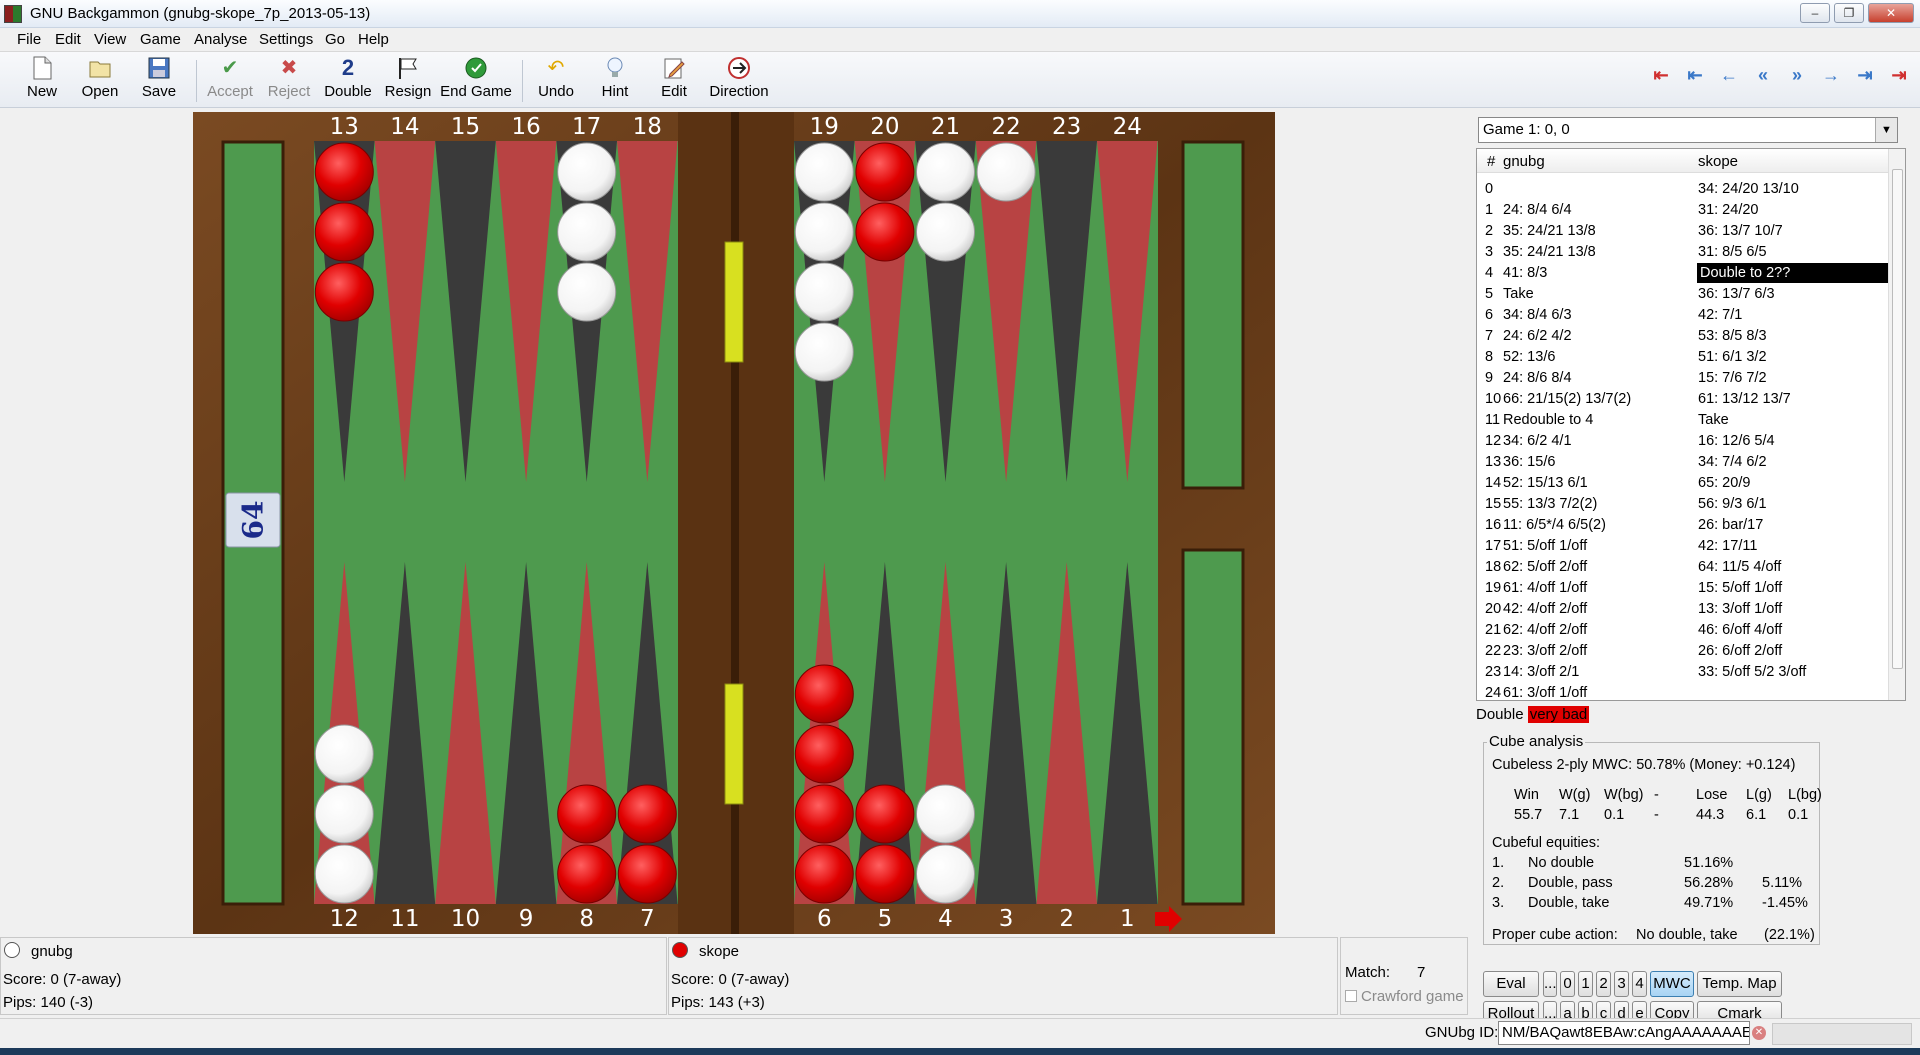 The height and width of the screenshot is (1055, 1920). I want to click on right-table-felt, so click(976, 522).